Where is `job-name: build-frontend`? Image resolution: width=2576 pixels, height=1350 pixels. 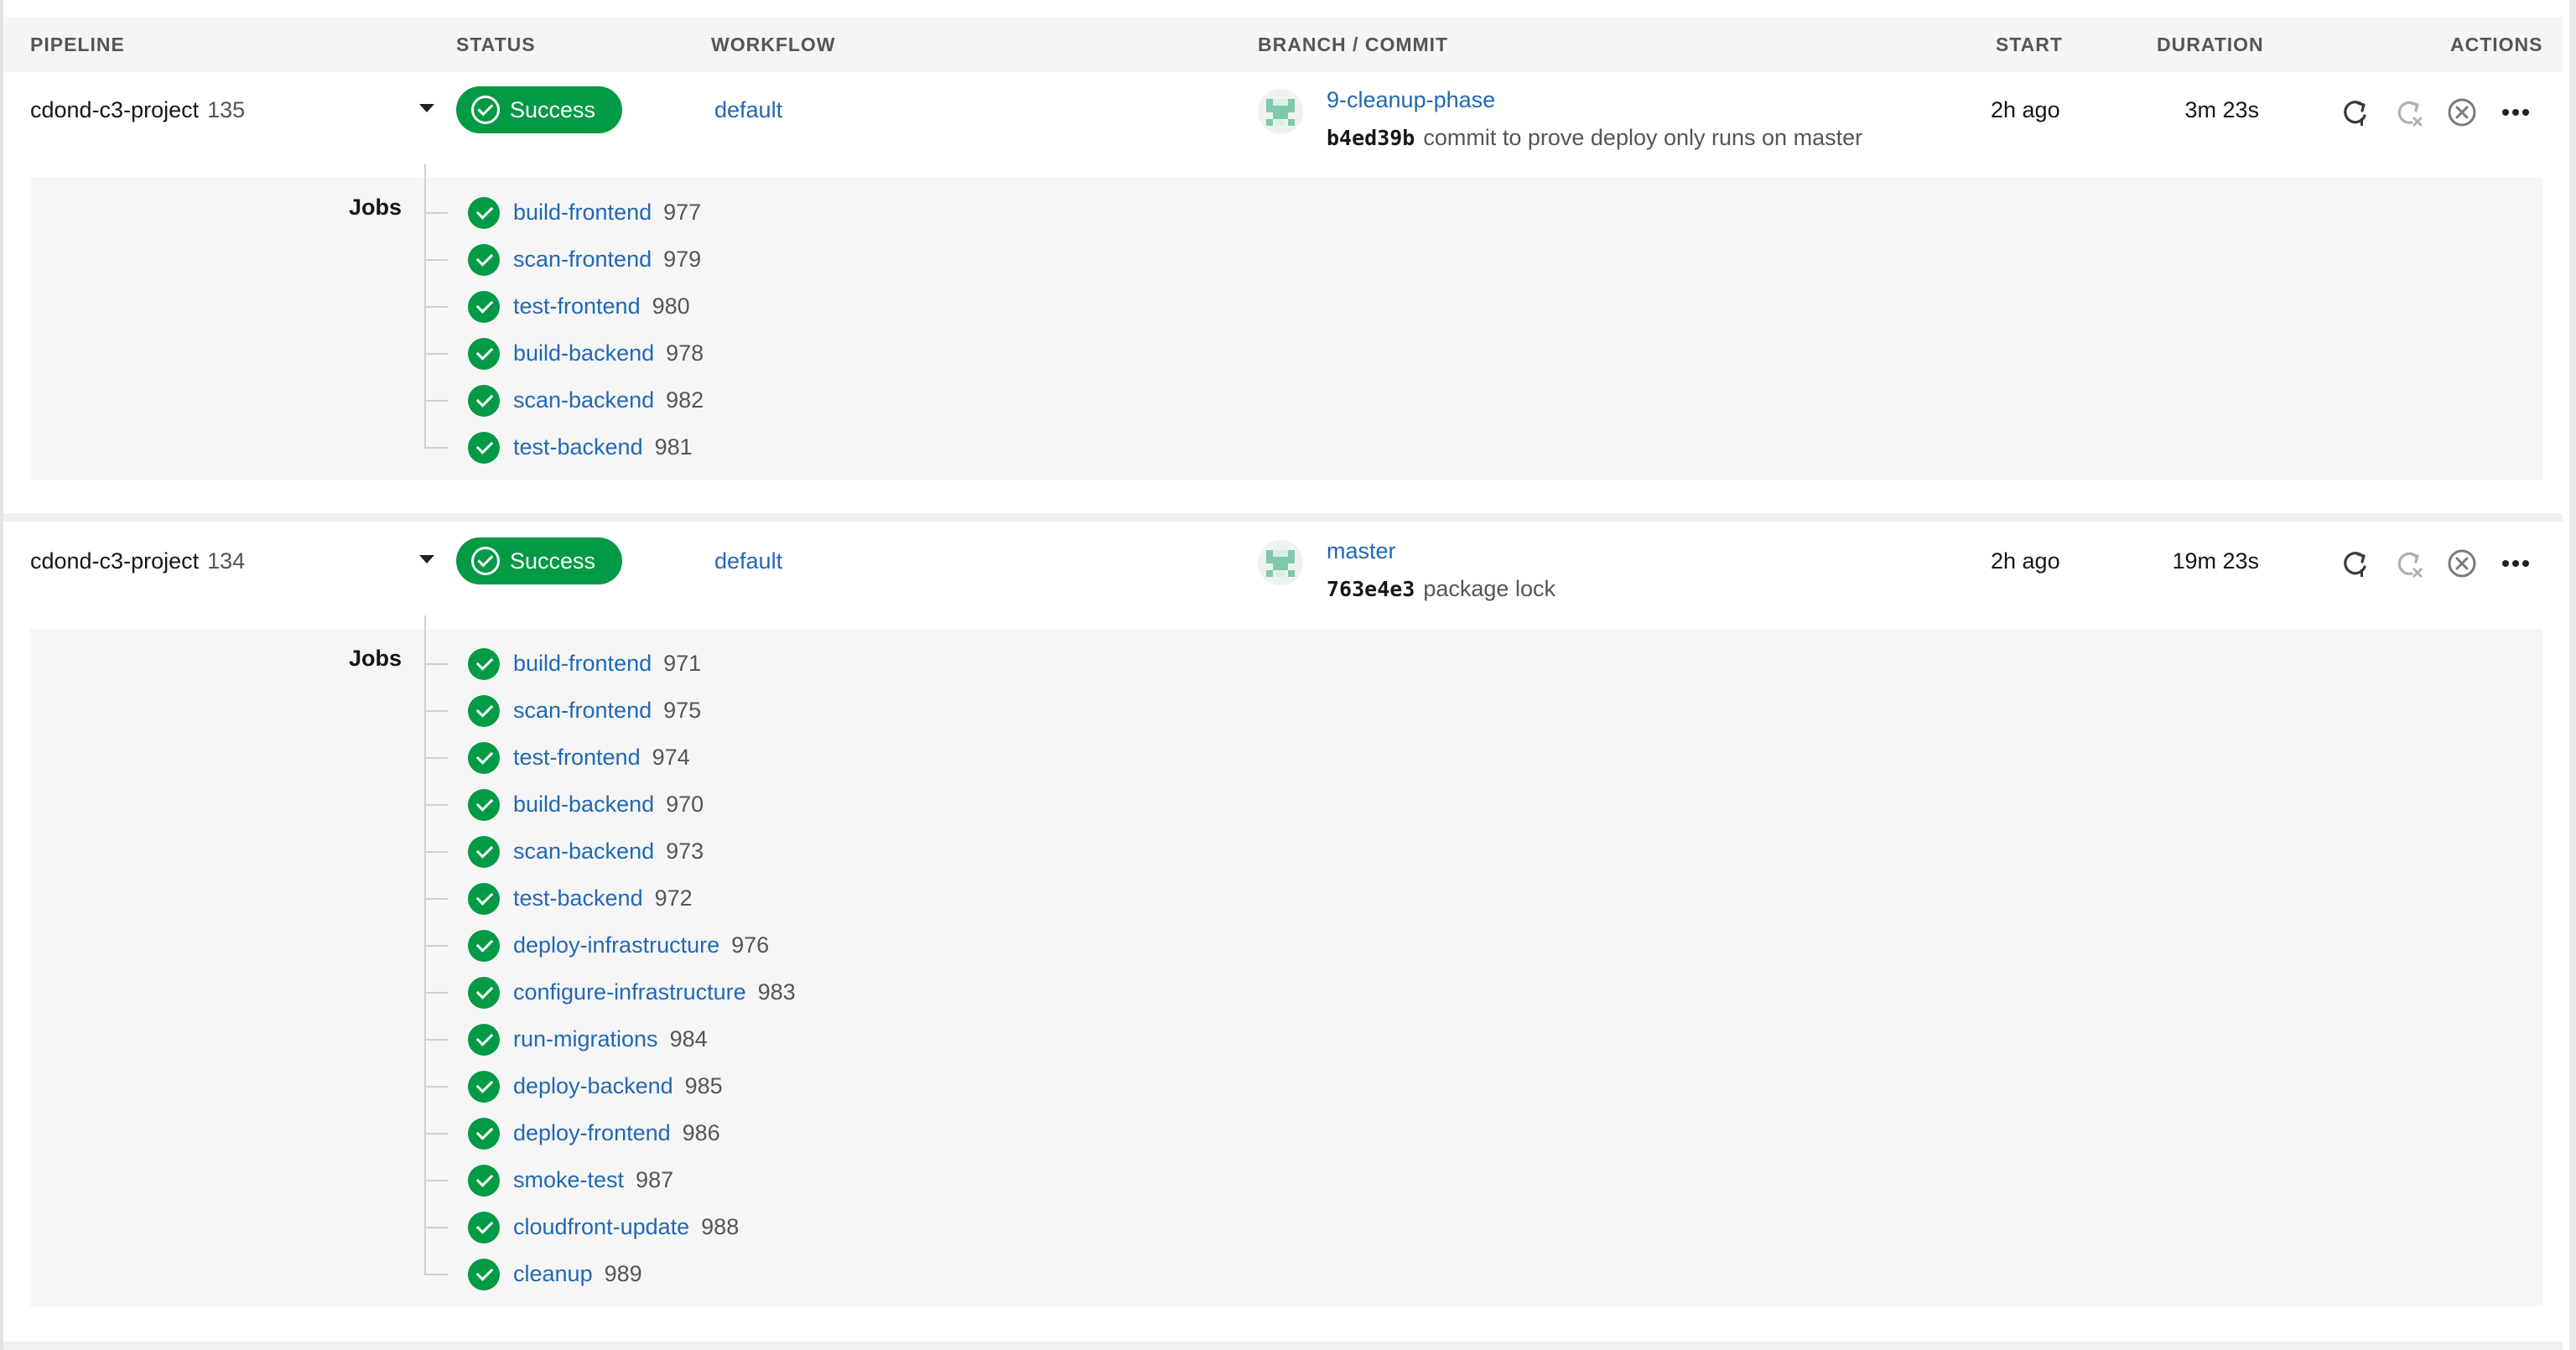 job-name: build-frontend is located at coordinates (582, 212).